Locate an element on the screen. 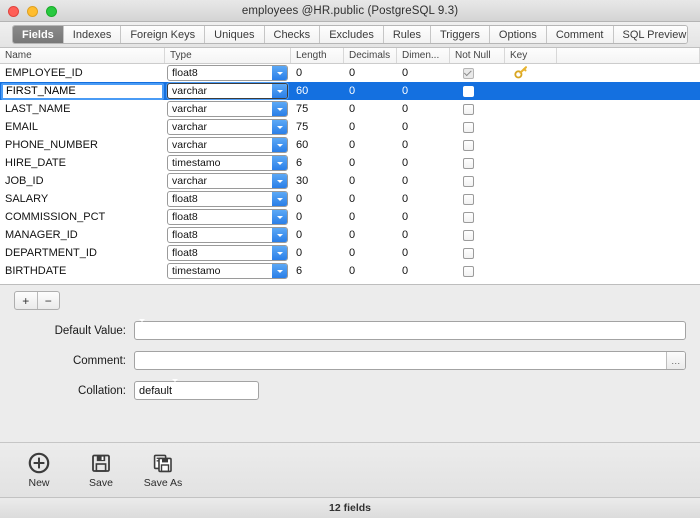  tab-indexes: Indexes is located at coordinates (92, 34).